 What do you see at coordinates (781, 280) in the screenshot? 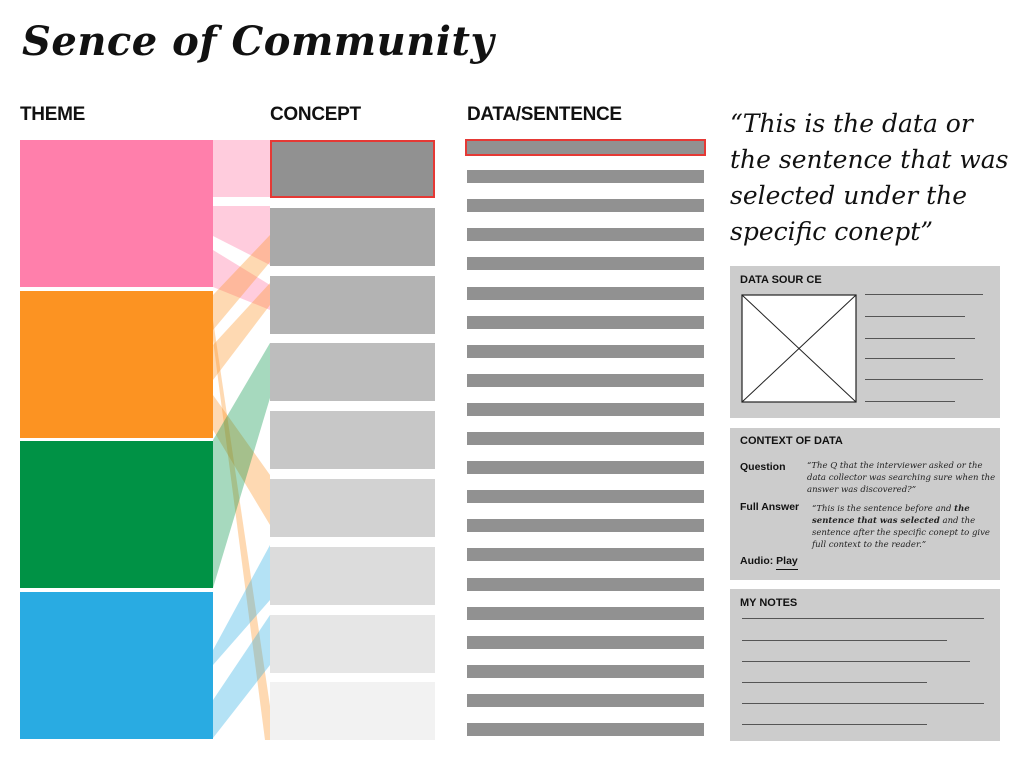
I see `data-source-heading: DATA SOUR CE` at bounding box center [781, 280].